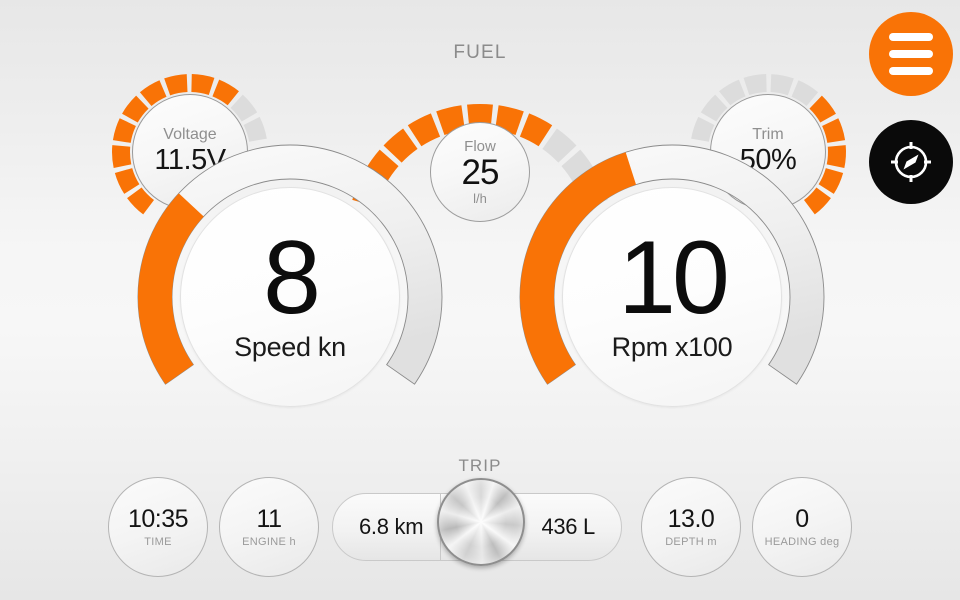 This screenshot has width=960, height=600. What do you see at coordinates (480, 465) in the screenshot?
I see `trip-title: TRIP` at bounding box center [480, 465].